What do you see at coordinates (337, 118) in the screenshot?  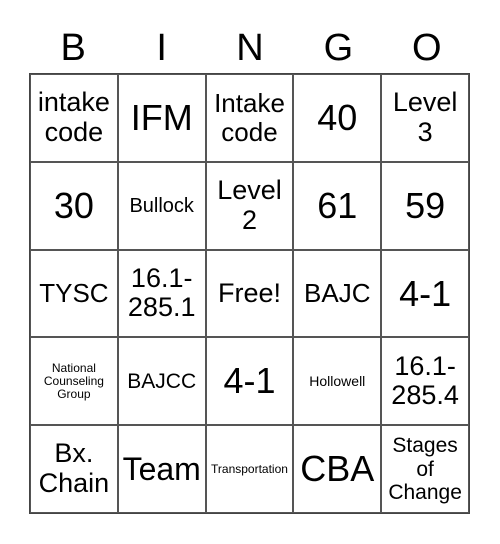 I see `bingo-cell: 40` at bounding box center [337, 118].